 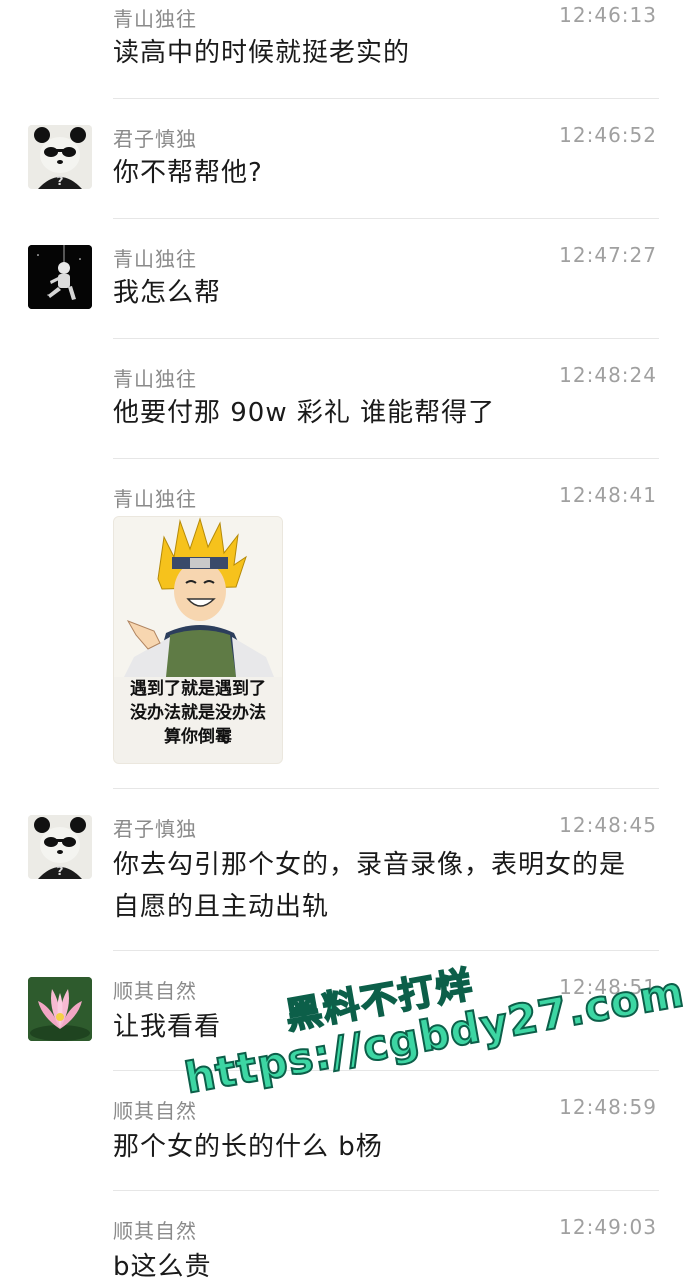 What do you see at coordinates (162, 1267) in the screenshot?
I see `message-text: b这么贵` at bounding box center [162, 1267].